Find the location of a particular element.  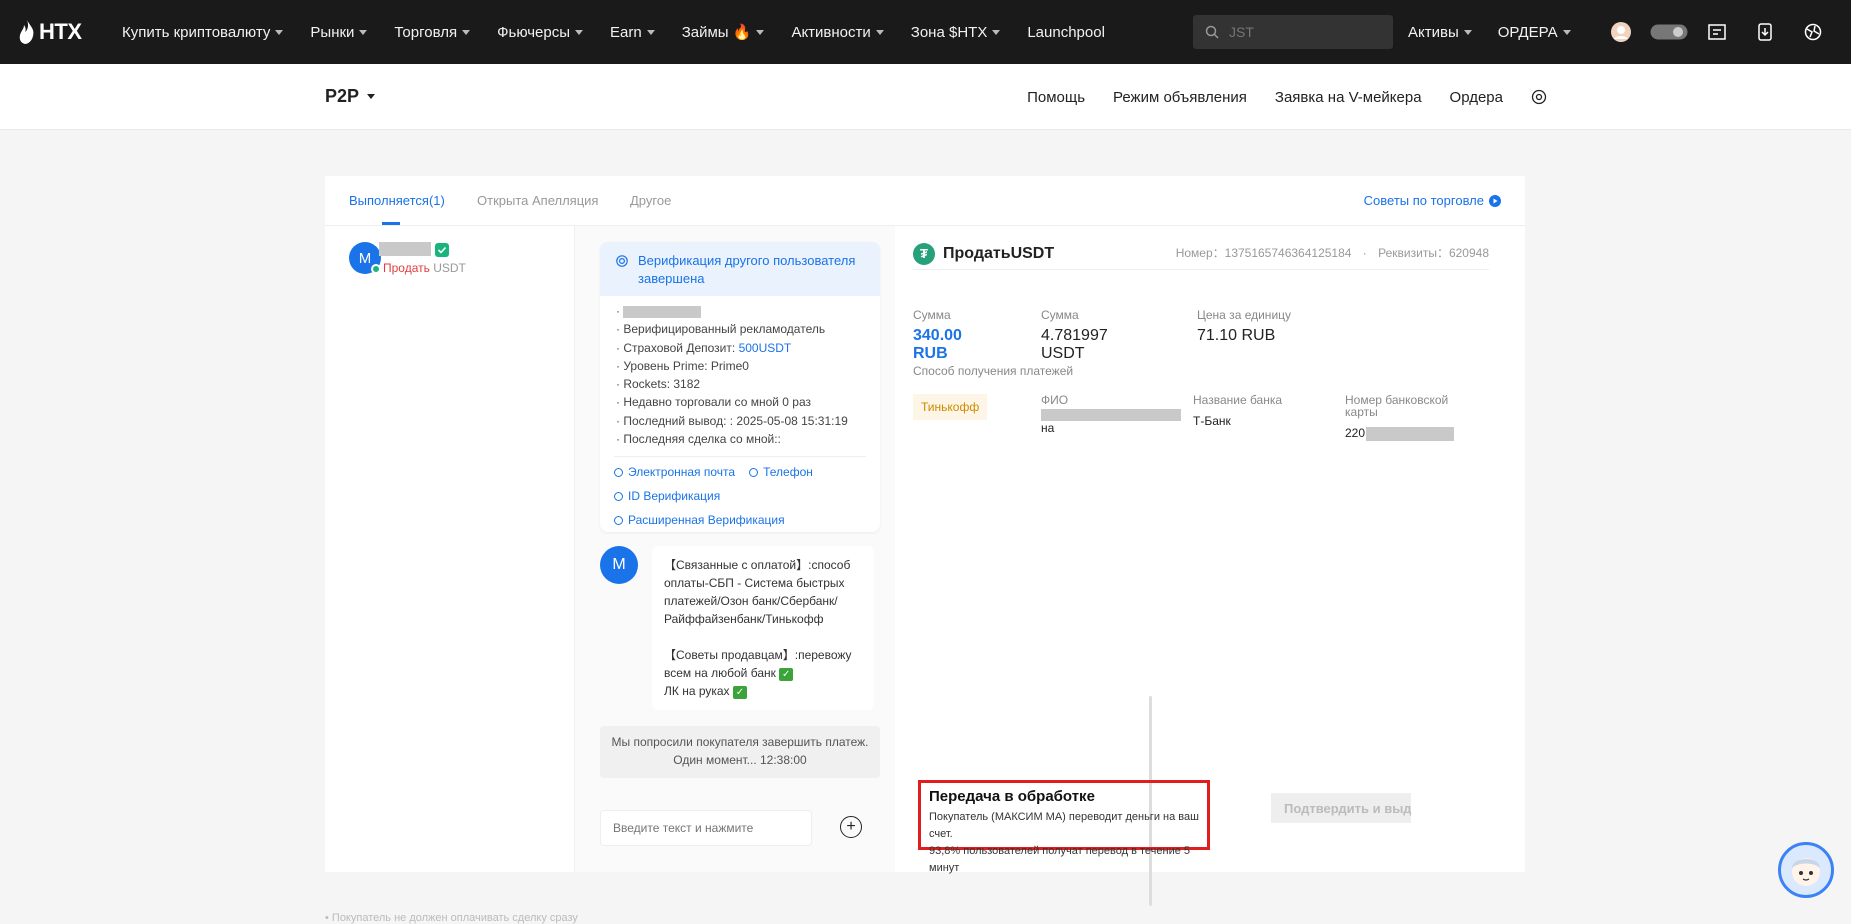

status-title: Передача в обработке is located at coordinates (1012, 796).